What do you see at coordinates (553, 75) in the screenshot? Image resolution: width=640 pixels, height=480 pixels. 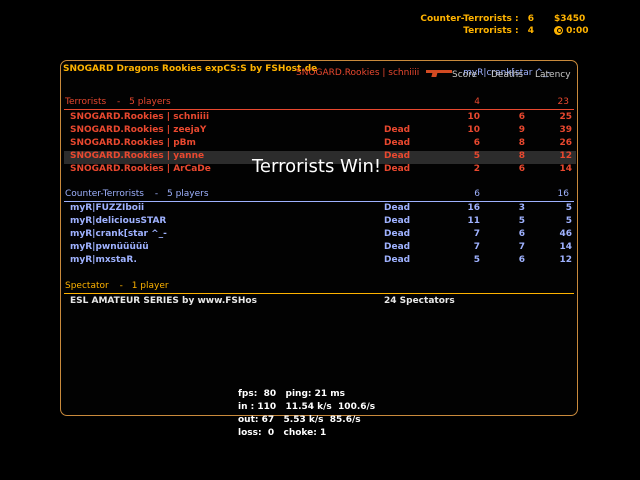 I see `column-header-latency: Latency` at bounding box center [553, 75].